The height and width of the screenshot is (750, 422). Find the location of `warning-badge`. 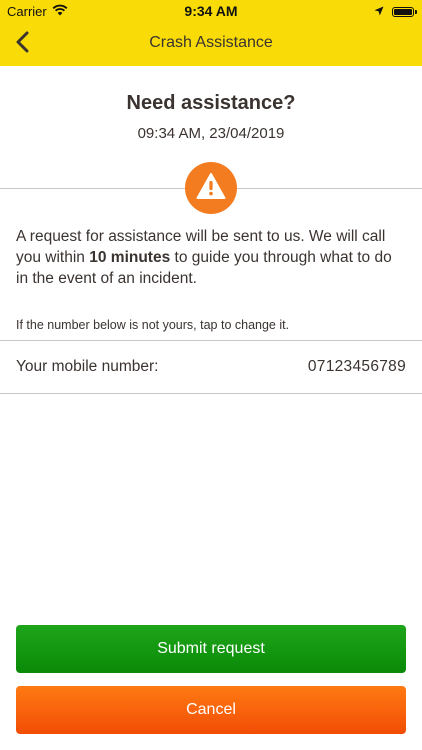

warning-badge is located at coordinates (211, 188).